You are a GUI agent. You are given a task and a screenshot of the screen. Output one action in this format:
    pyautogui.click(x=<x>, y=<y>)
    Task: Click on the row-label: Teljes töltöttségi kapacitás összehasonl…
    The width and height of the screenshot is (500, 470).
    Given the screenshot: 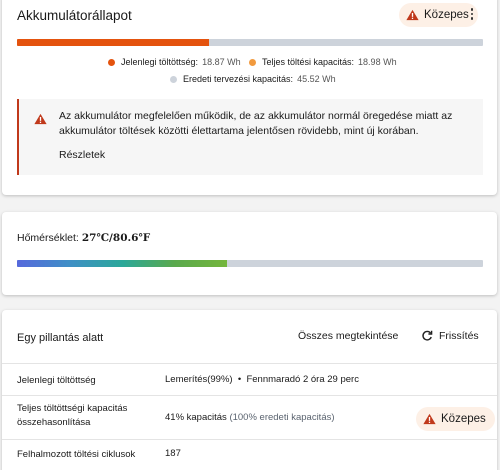 What is the action you would take?
    pyautogui.click(x=72, y=415)
    